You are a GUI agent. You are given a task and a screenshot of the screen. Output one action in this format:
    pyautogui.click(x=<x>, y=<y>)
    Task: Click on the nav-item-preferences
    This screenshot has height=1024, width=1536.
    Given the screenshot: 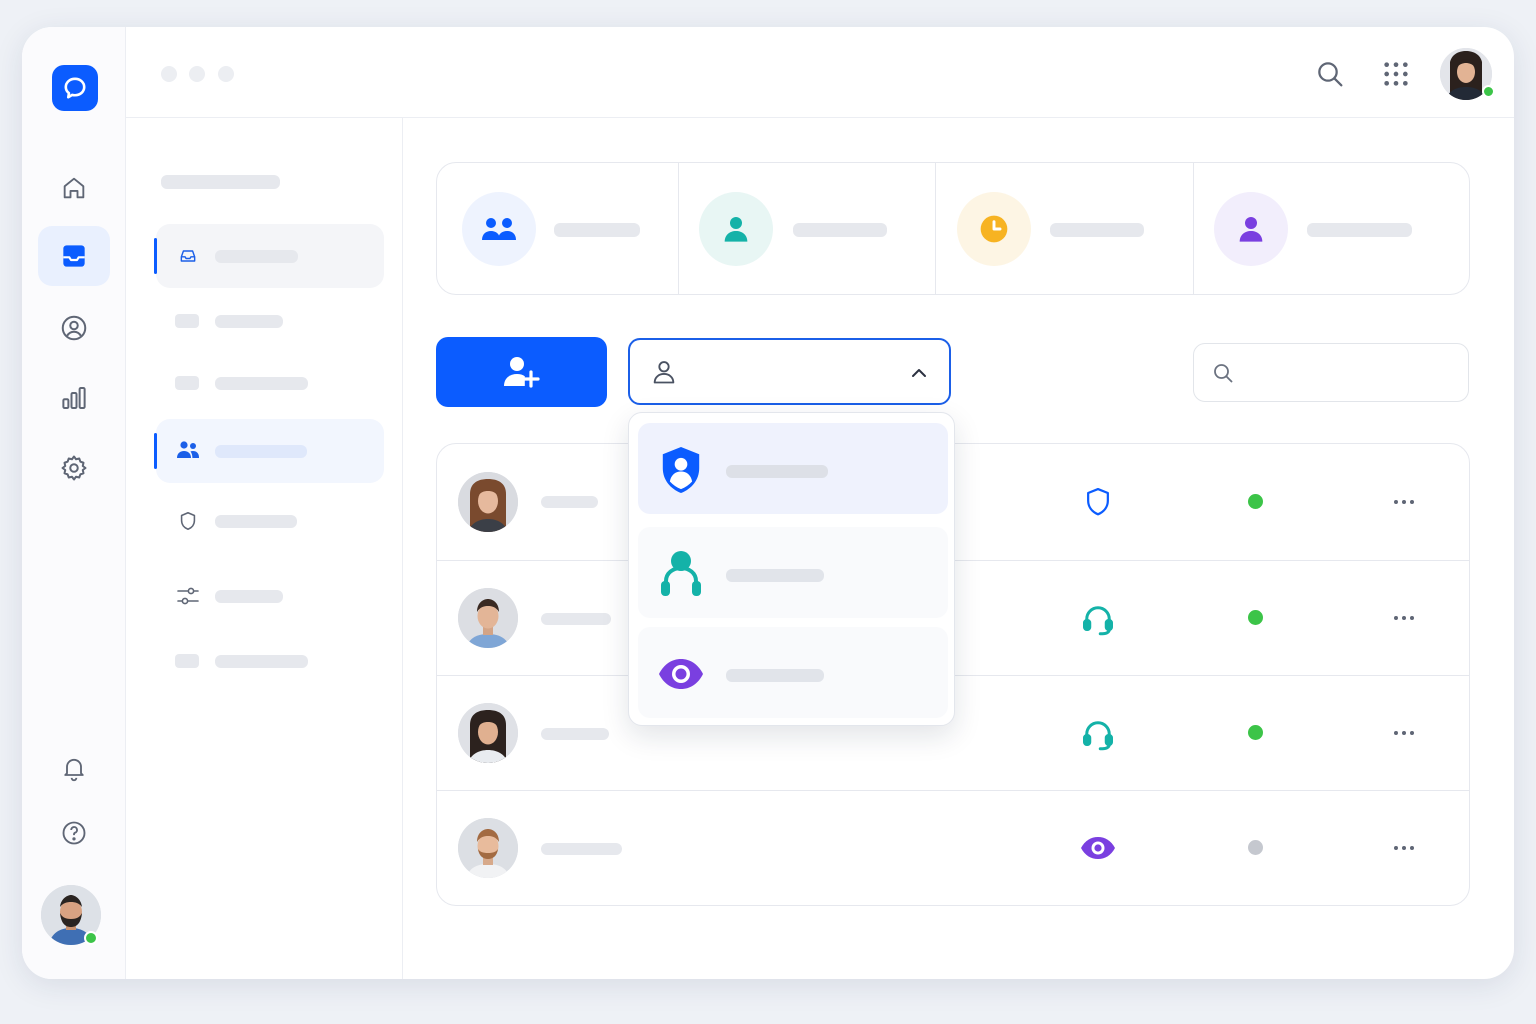 What is the action you would take?
    pyautogui.click(x=270, y=596)
    